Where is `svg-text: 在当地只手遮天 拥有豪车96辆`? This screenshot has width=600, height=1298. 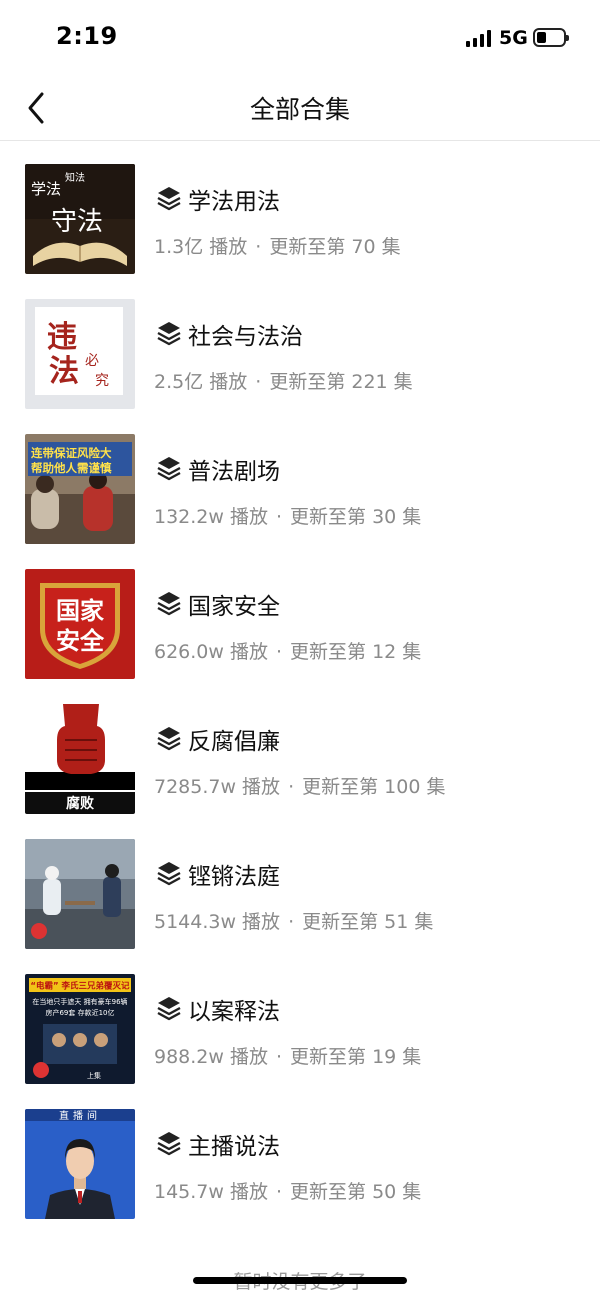
svg-text: 在当地只手遮天 拥有豪车96辆 is located at coordinates (79, 1001).